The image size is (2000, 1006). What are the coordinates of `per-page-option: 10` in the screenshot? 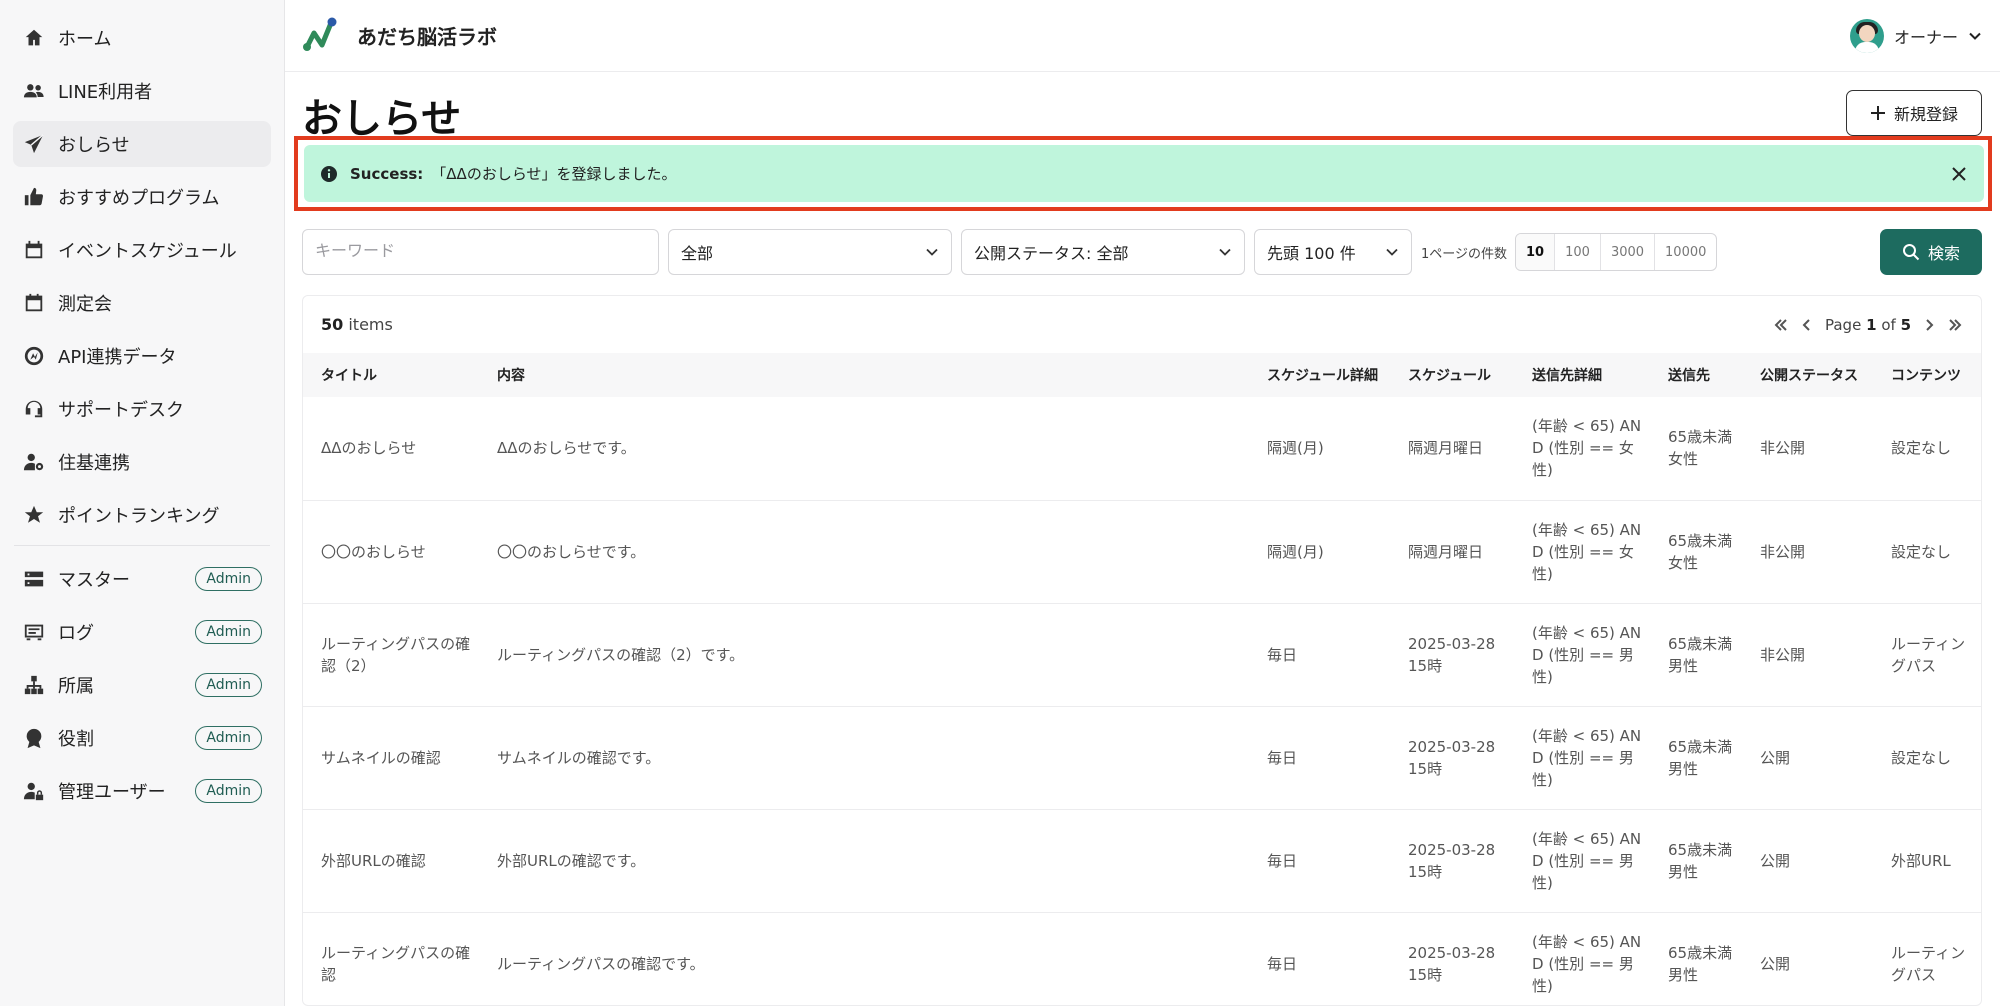 It's located at (1536, 252).